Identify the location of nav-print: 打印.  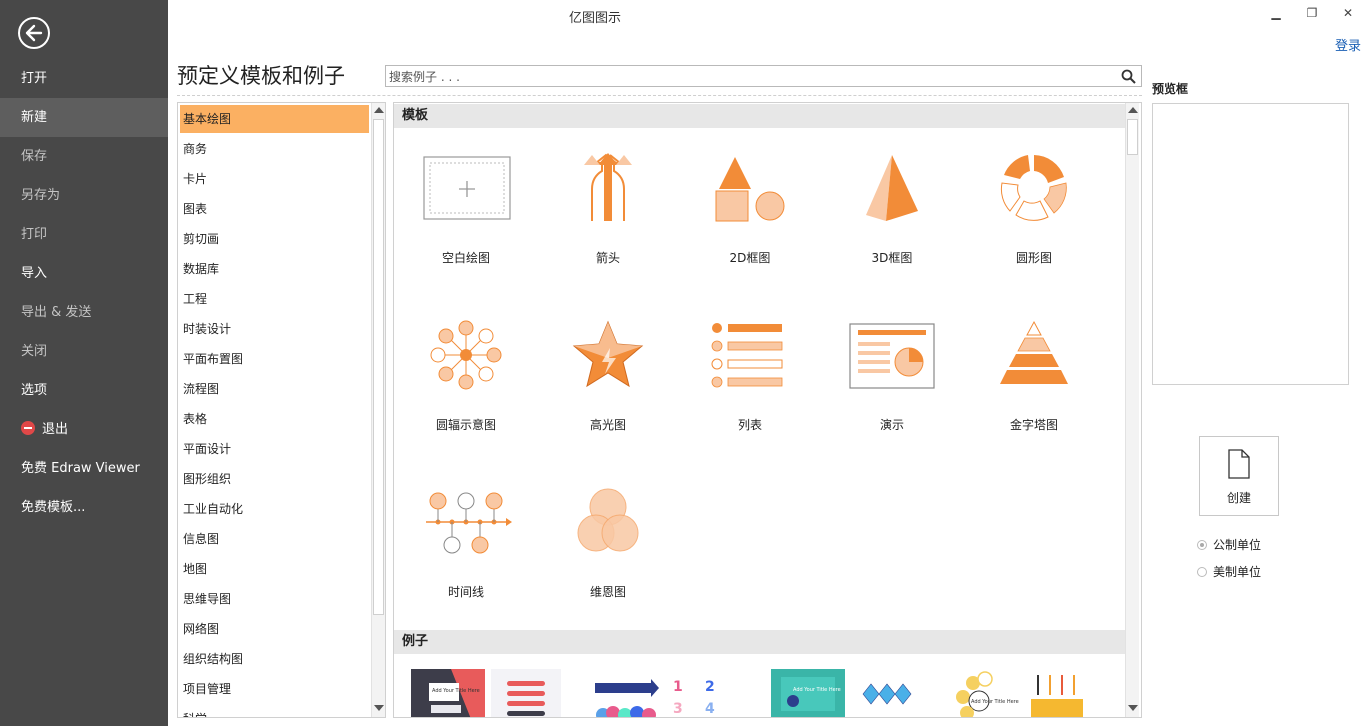
(84, 234).